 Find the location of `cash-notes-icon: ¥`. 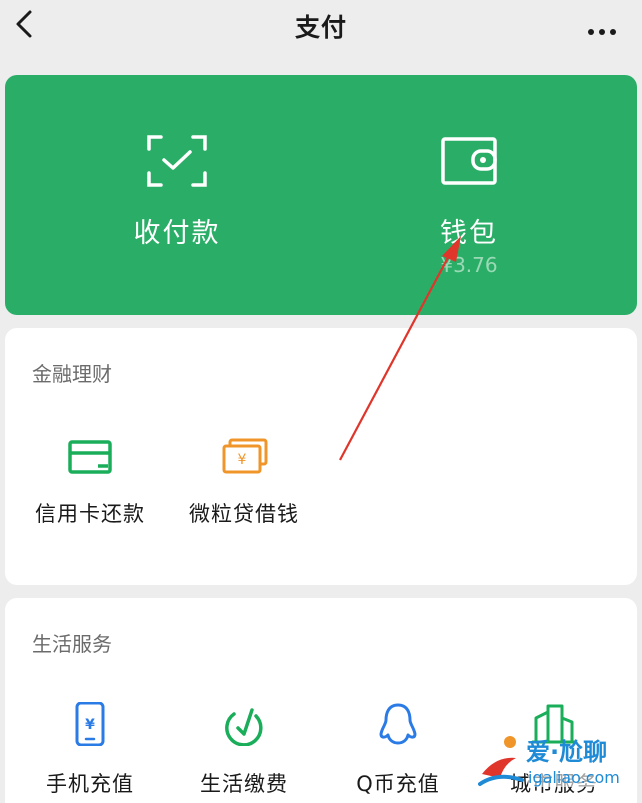

cash-notes-icon: ¥ is located at coordinates (245, 456).